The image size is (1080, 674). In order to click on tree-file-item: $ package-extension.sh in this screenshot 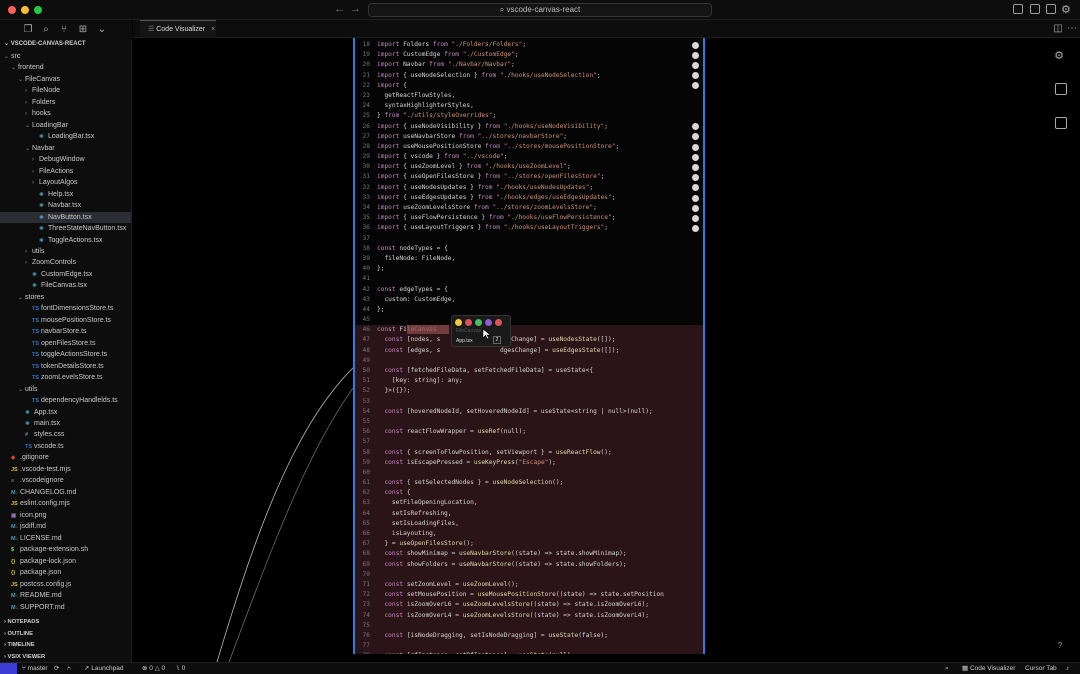, I will do `click(65, 549)`.